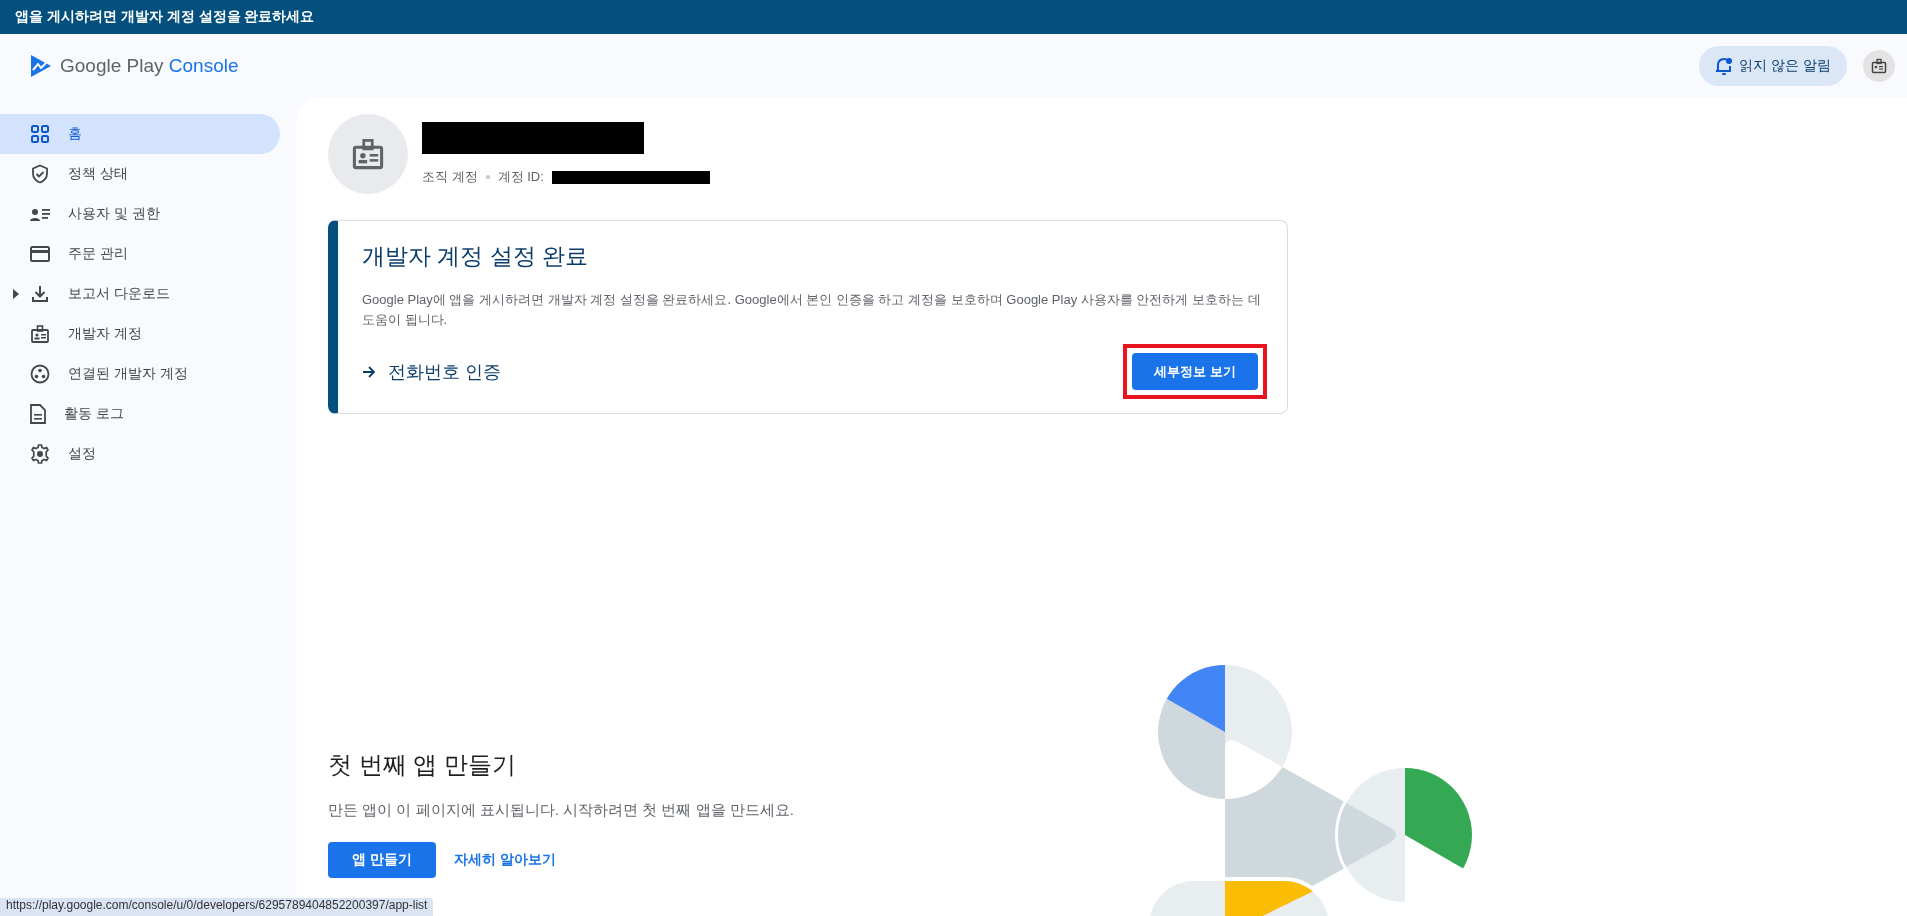 This screenshot has height=916, width=1907. Describe the element at coordinates (40, 174) in the screenshot. I see `shield-check-icon` at that location.